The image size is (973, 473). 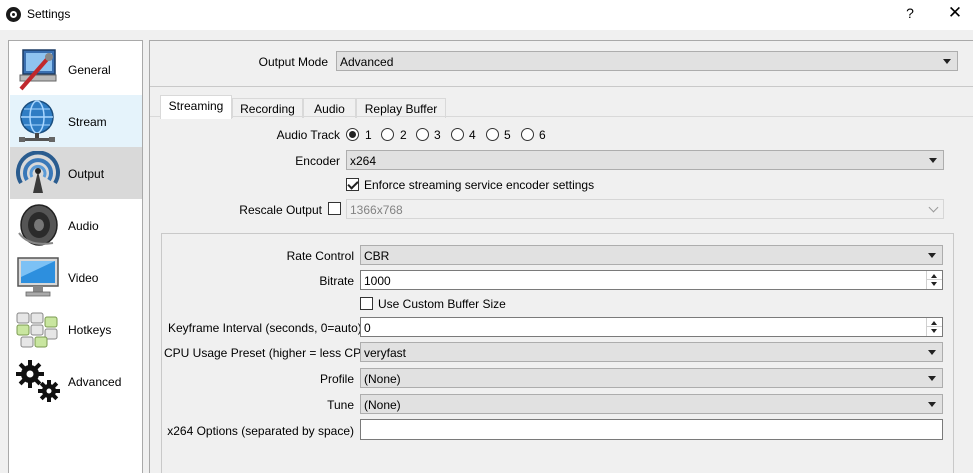 What do you see at coordinates (366, 303) in the screenshot?
I see `custom-buffer-checkbox` at bounding box center [366, 303].